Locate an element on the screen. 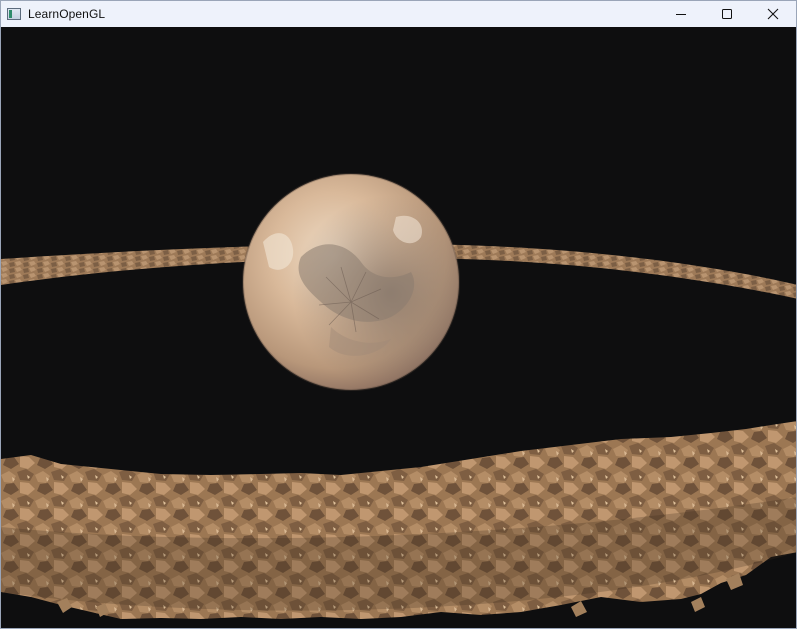 Image resolution: width=797 pixels, height=629 pixels. title-bar: LearnOpenGL is located at coordinates (398, 14).